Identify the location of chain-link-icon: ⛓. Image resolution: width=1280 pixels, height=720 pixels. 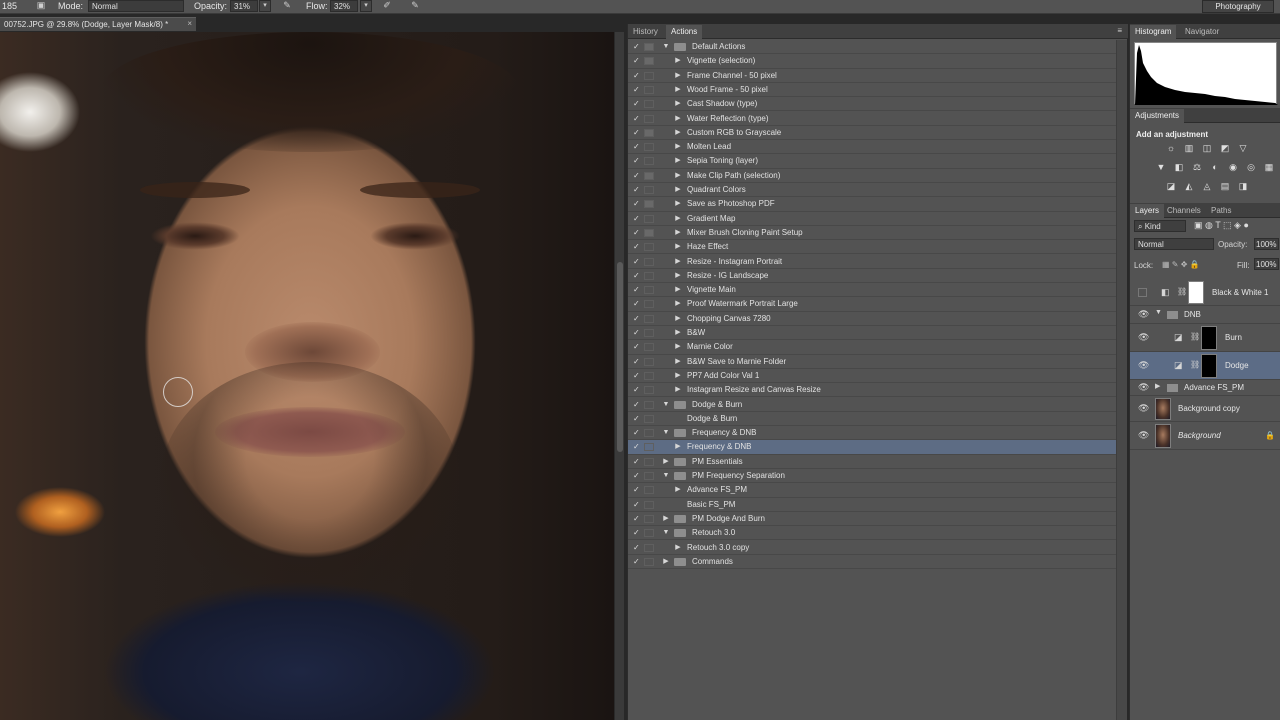
(1195, 336).